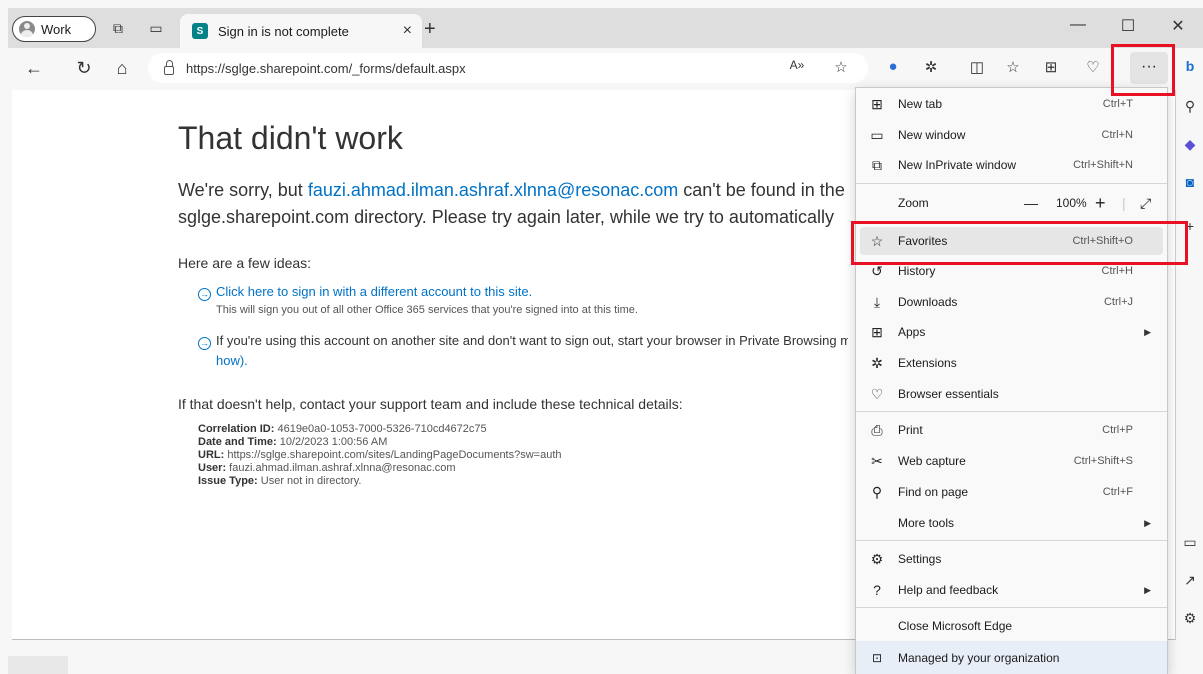  What do you see at coordinates (245, 263) in the screenshot?
I see `ideas-heading: Here are a few ideas:` at bounding box center [245, 263].